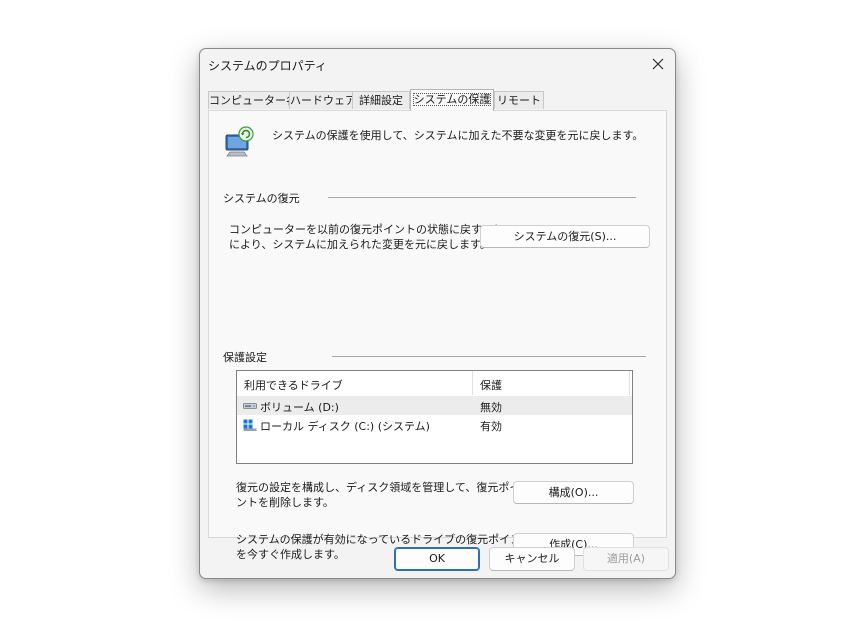 The image size is (860, 640). I want to click on close-icon, so click(658, 64).